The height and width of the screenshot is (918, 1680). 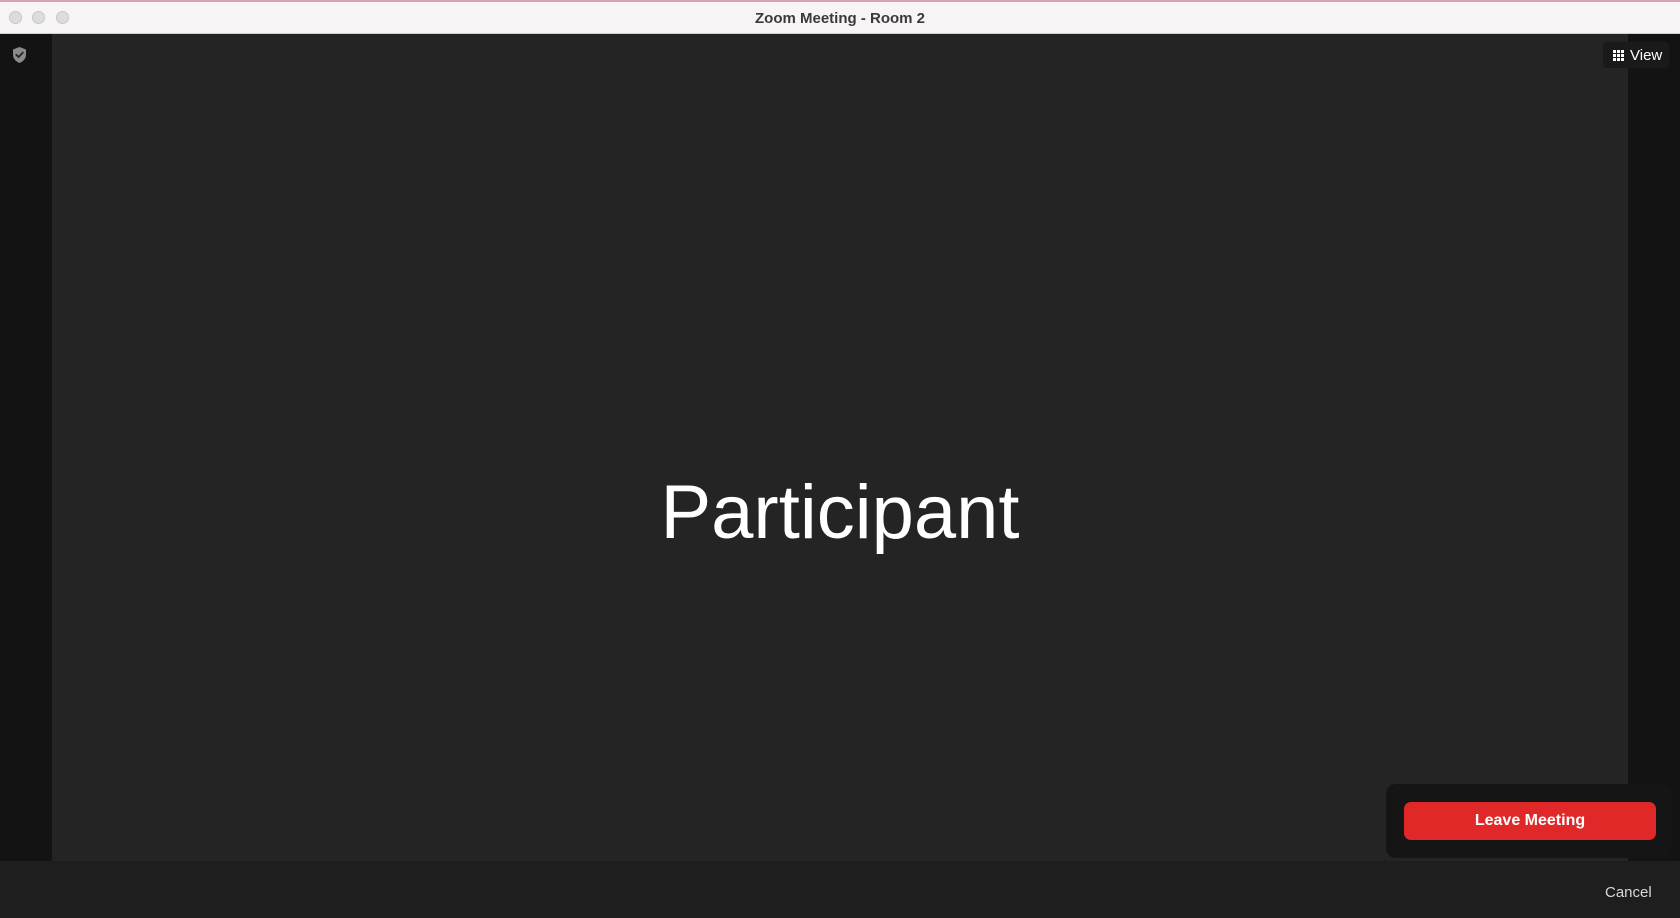 What do you see at coordinates (26, 447) in the screenshot?
I see `left-gutter` at bounding box center [26, 447].